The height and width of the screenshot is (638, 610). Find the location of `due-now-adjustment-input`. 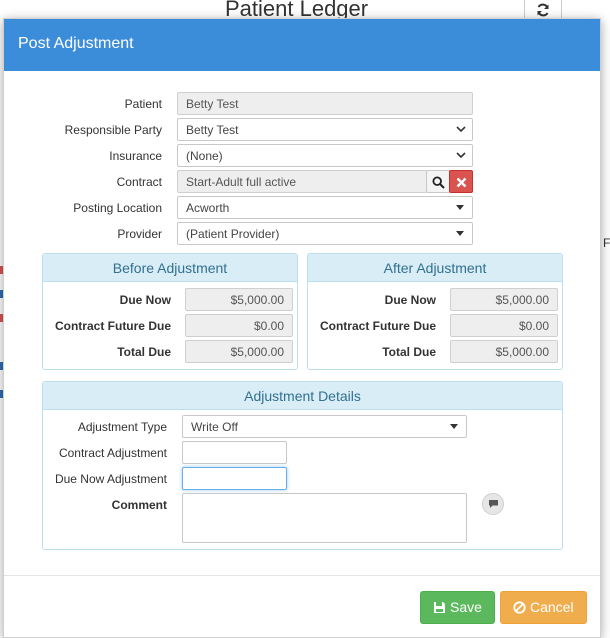

due-now-adjustment-input is located at coordinates (234, 478).